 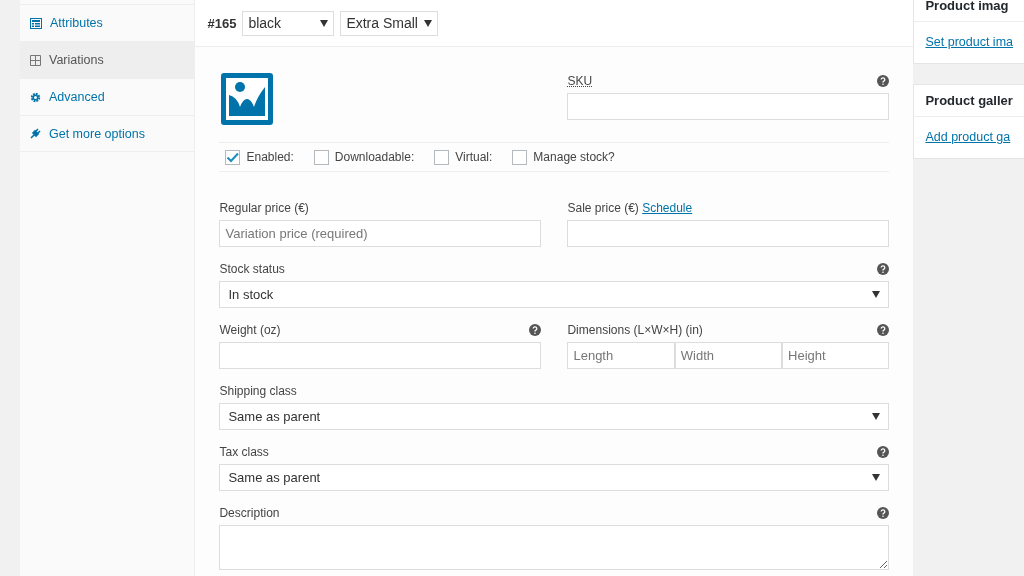 I want to click on image-placeholder-icon, so click(x=247, y=99).